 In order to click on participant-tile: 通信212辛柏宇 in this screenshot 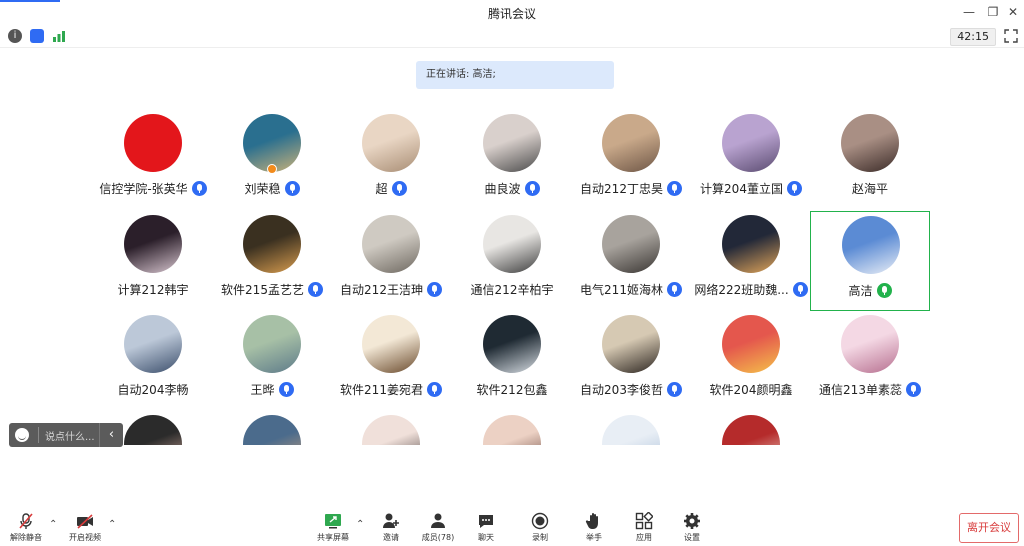, I will do `click(512, 261)`.